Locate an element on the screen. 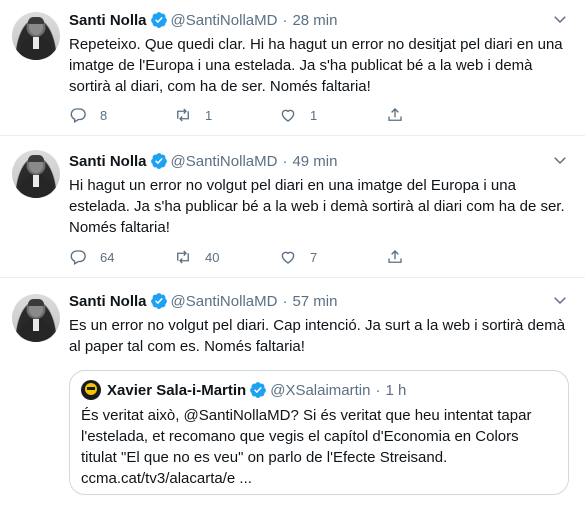  like-button: 7 is located at coordinates (298, 257).